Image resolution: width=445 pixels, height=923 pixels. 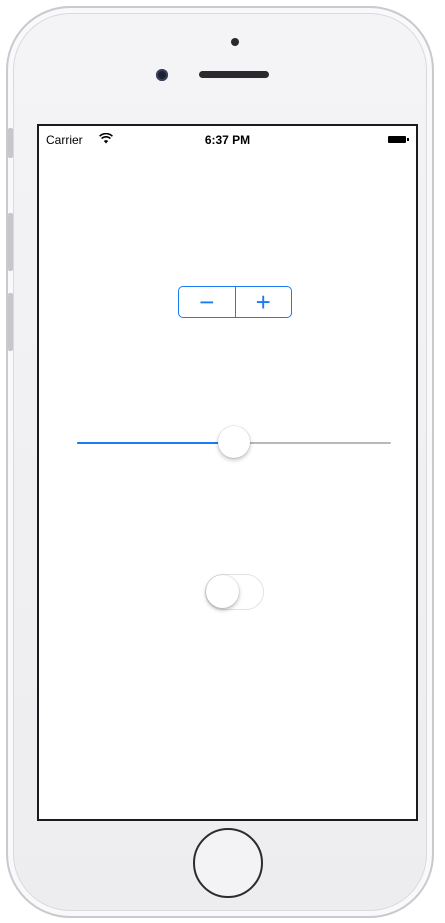 What do you see at coordinates (264, 302) in the screenshot?
I see `stepper-increment-button: +` at bounding box center [264, 302].